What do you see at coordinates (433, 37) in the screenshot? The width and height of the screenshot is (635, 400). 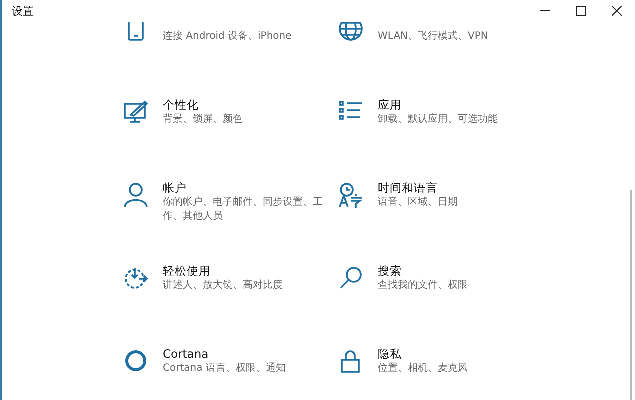 I see `tile-description: WLAN、飞行模式、VPN` at bounding box center [433, 37].